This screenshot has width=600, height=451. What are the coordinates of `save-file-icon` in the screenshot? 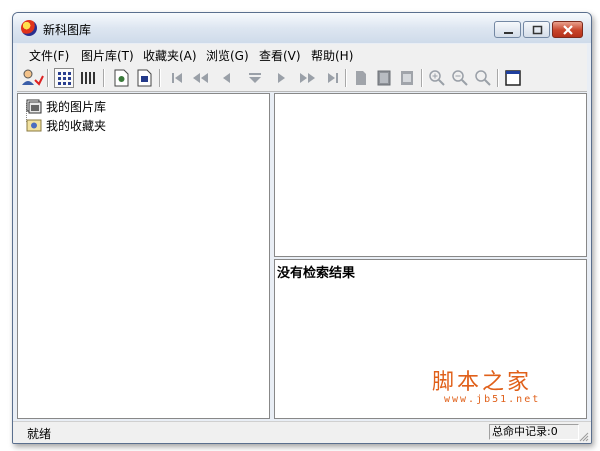 It's located at (144, 78).